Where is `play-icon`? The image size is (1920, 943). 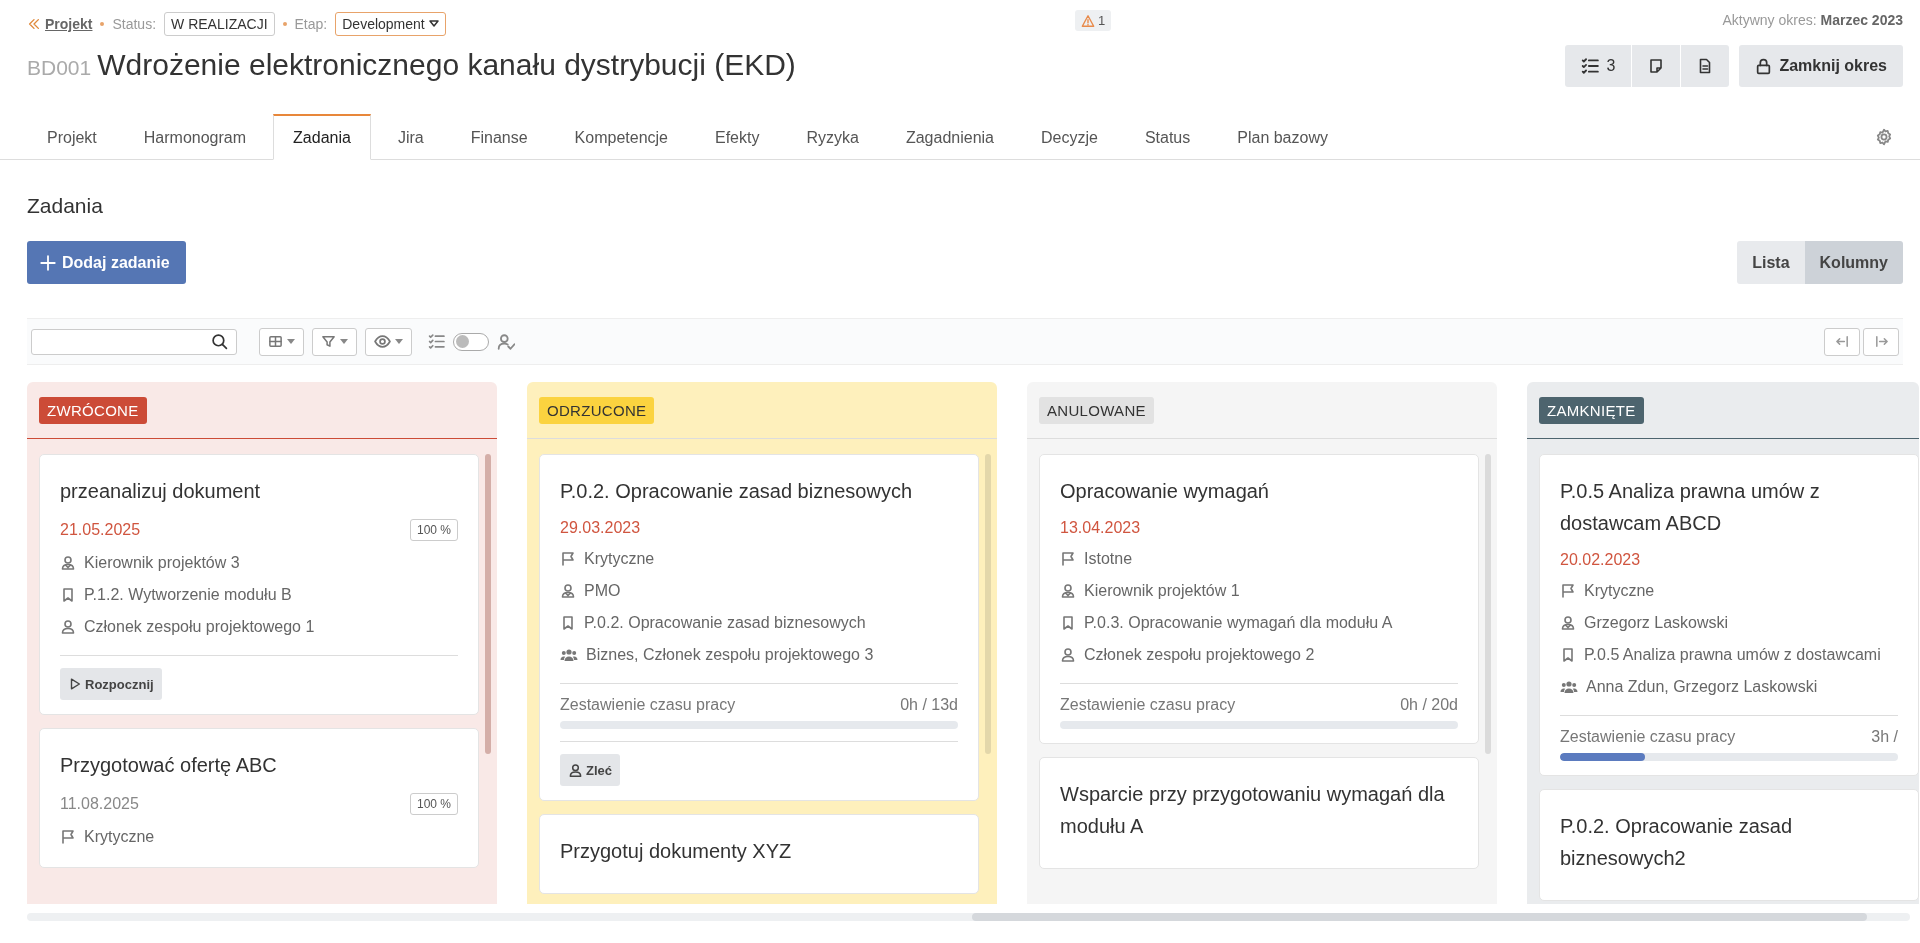
play-icon is located at coordinates (75, 684).